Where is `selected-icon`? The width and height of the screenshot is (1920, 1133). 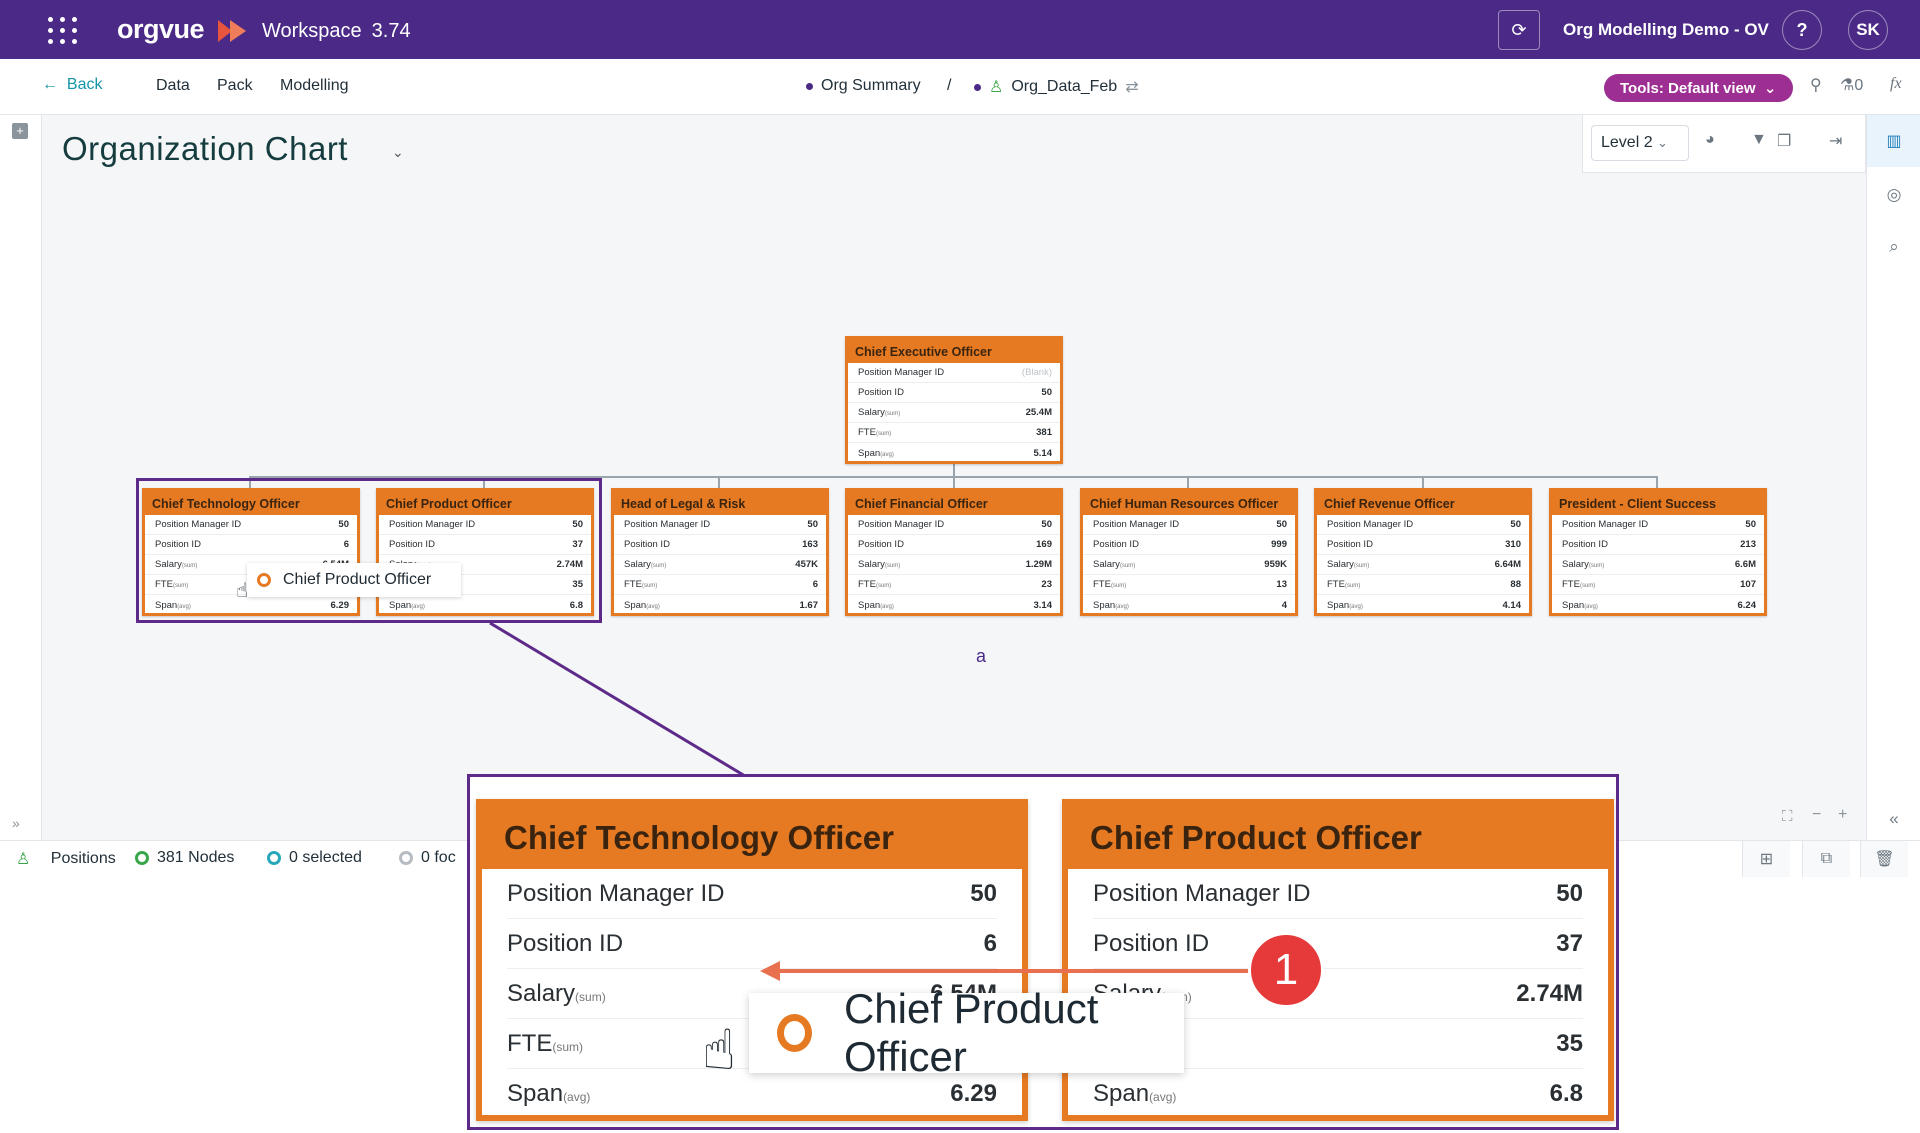
selected-icon is located at coordinates (274, 858).